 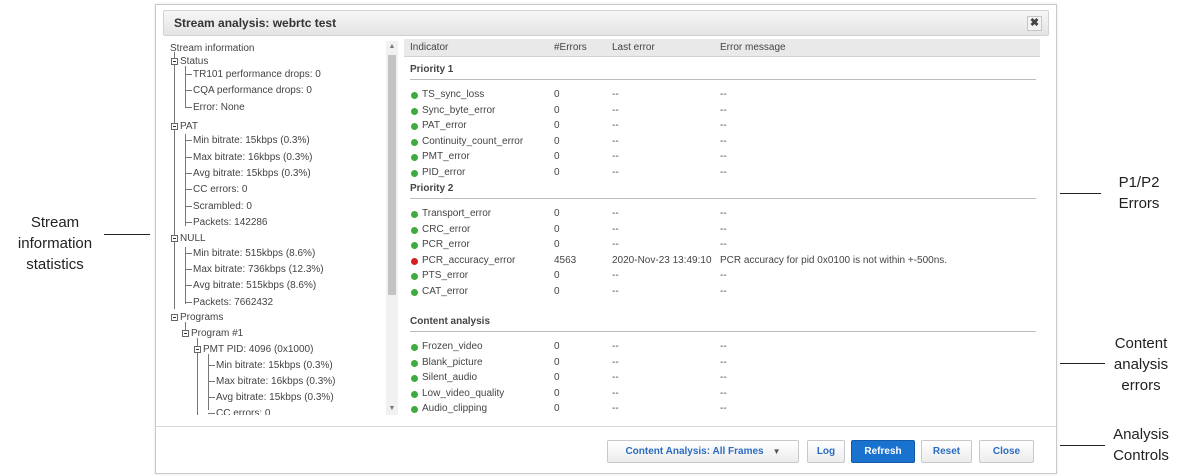 I want to click on table-row: Continuity_count_error 0 -- --, so click(x=722, y=142).